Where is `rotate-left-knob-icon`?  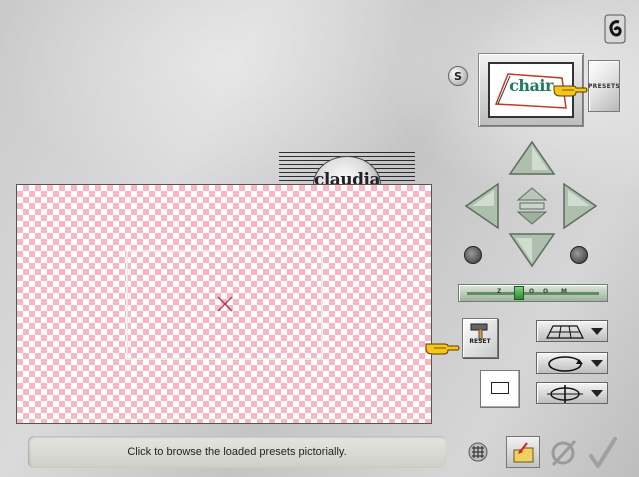
rotate-left-knob-icon is located at coordinates (473, 255).